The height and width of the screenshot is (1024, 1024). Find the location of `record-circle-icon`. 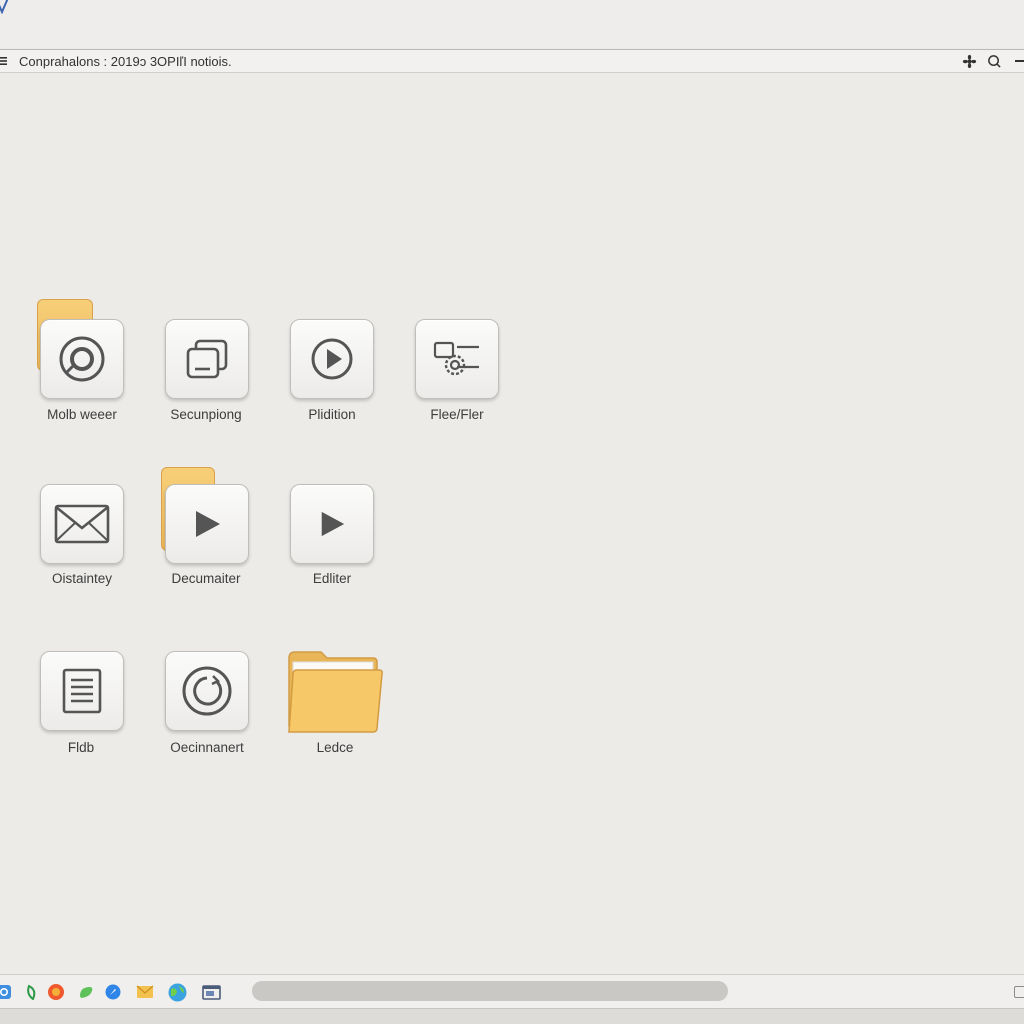

record-circle-icon is located at coordinates (82, 359).